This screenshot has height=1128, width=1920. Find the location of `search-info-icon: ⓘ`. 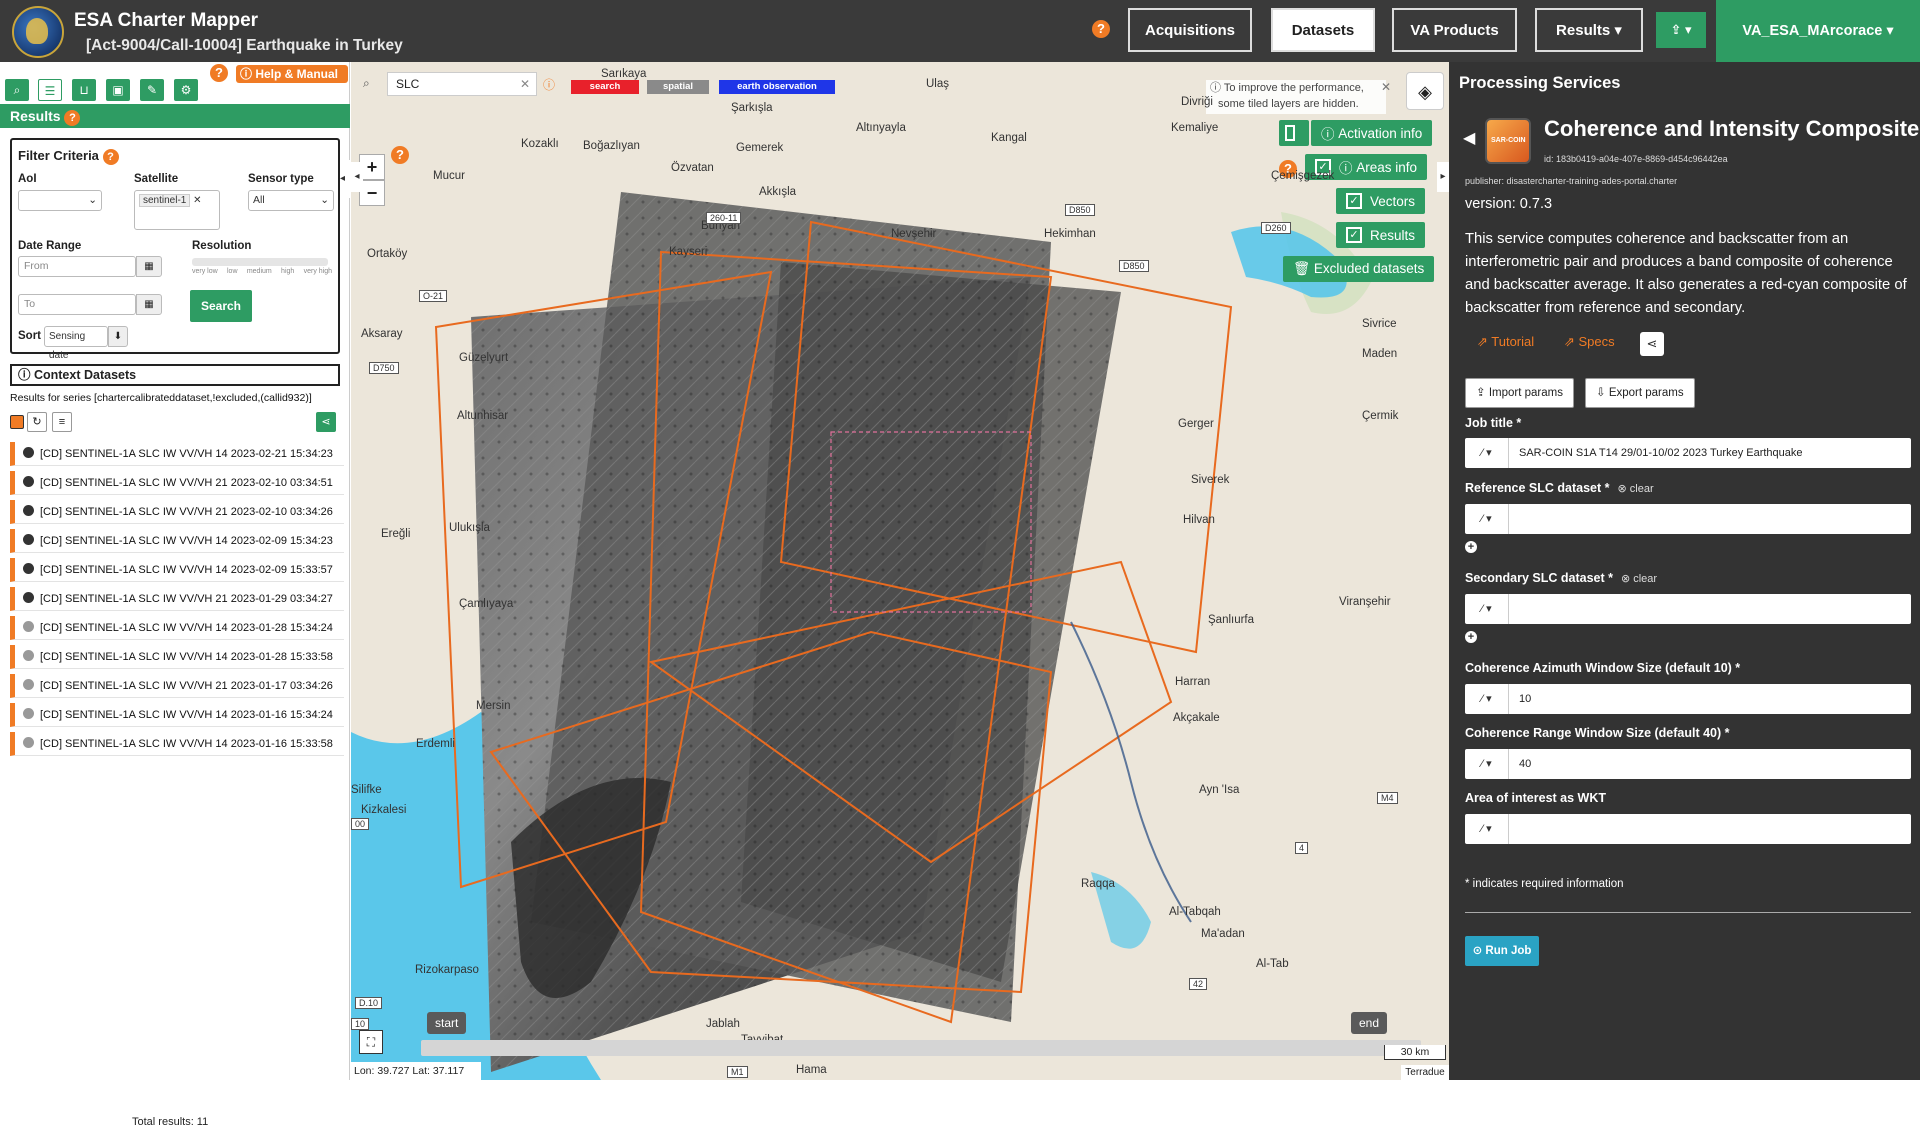

search-info-icon: ⓘ is located at coordinates (549, 84).